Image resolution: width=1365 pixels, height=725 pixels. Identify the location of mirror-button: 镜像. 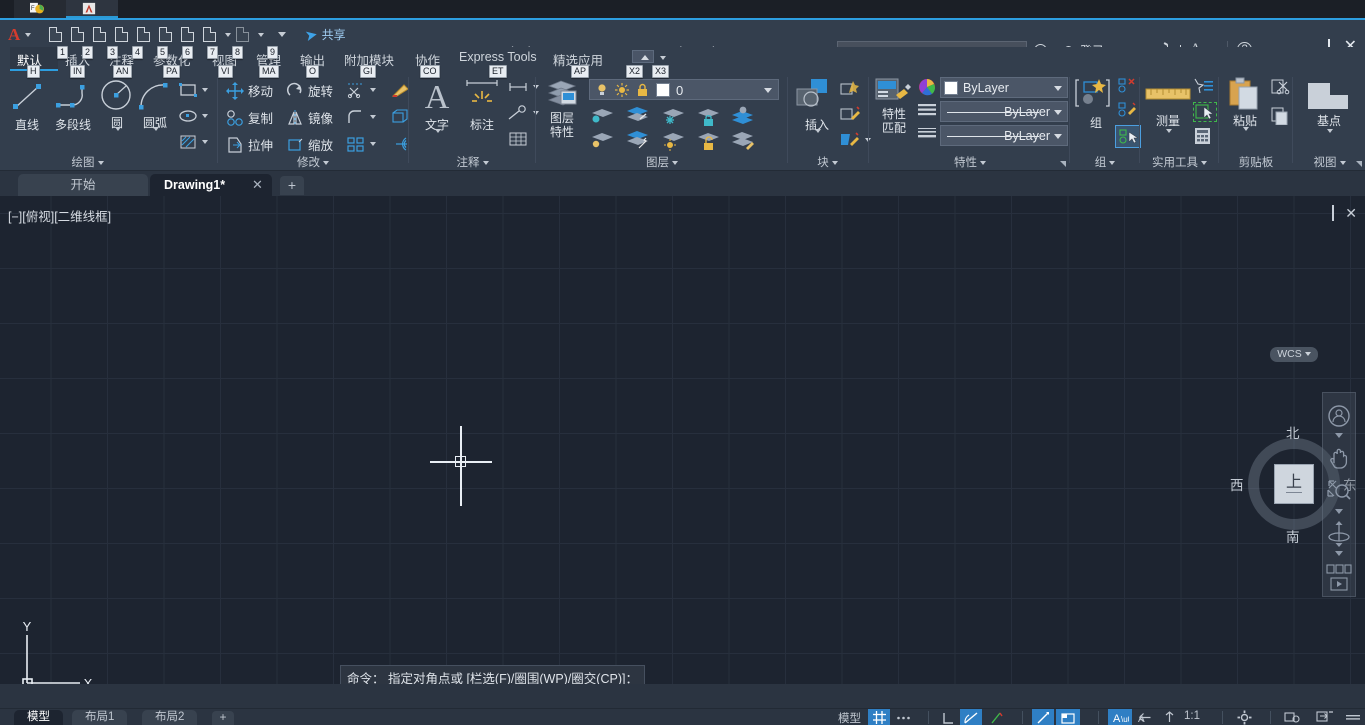
(309, 117).